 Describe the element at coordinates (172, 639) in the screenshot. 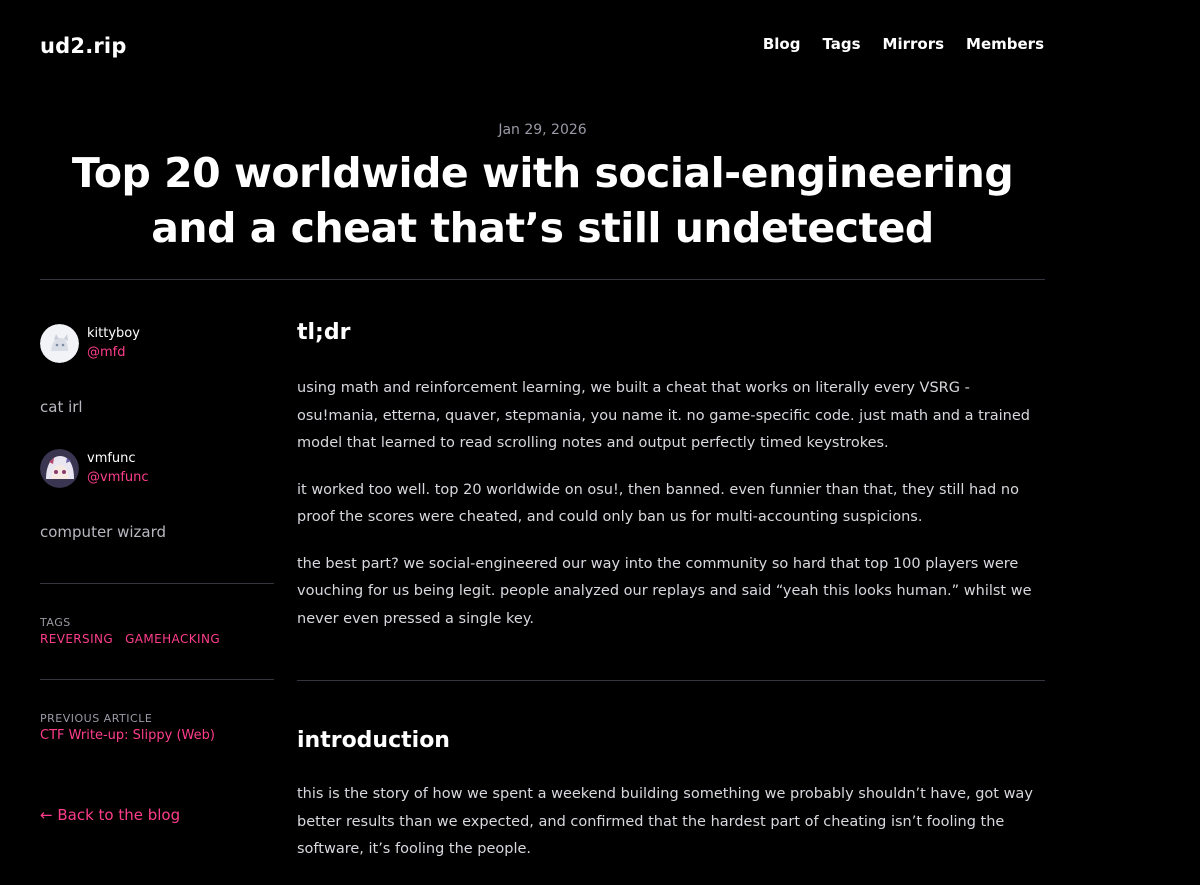

I see `tag-gamehacking: GAMEHACKING` at that location.